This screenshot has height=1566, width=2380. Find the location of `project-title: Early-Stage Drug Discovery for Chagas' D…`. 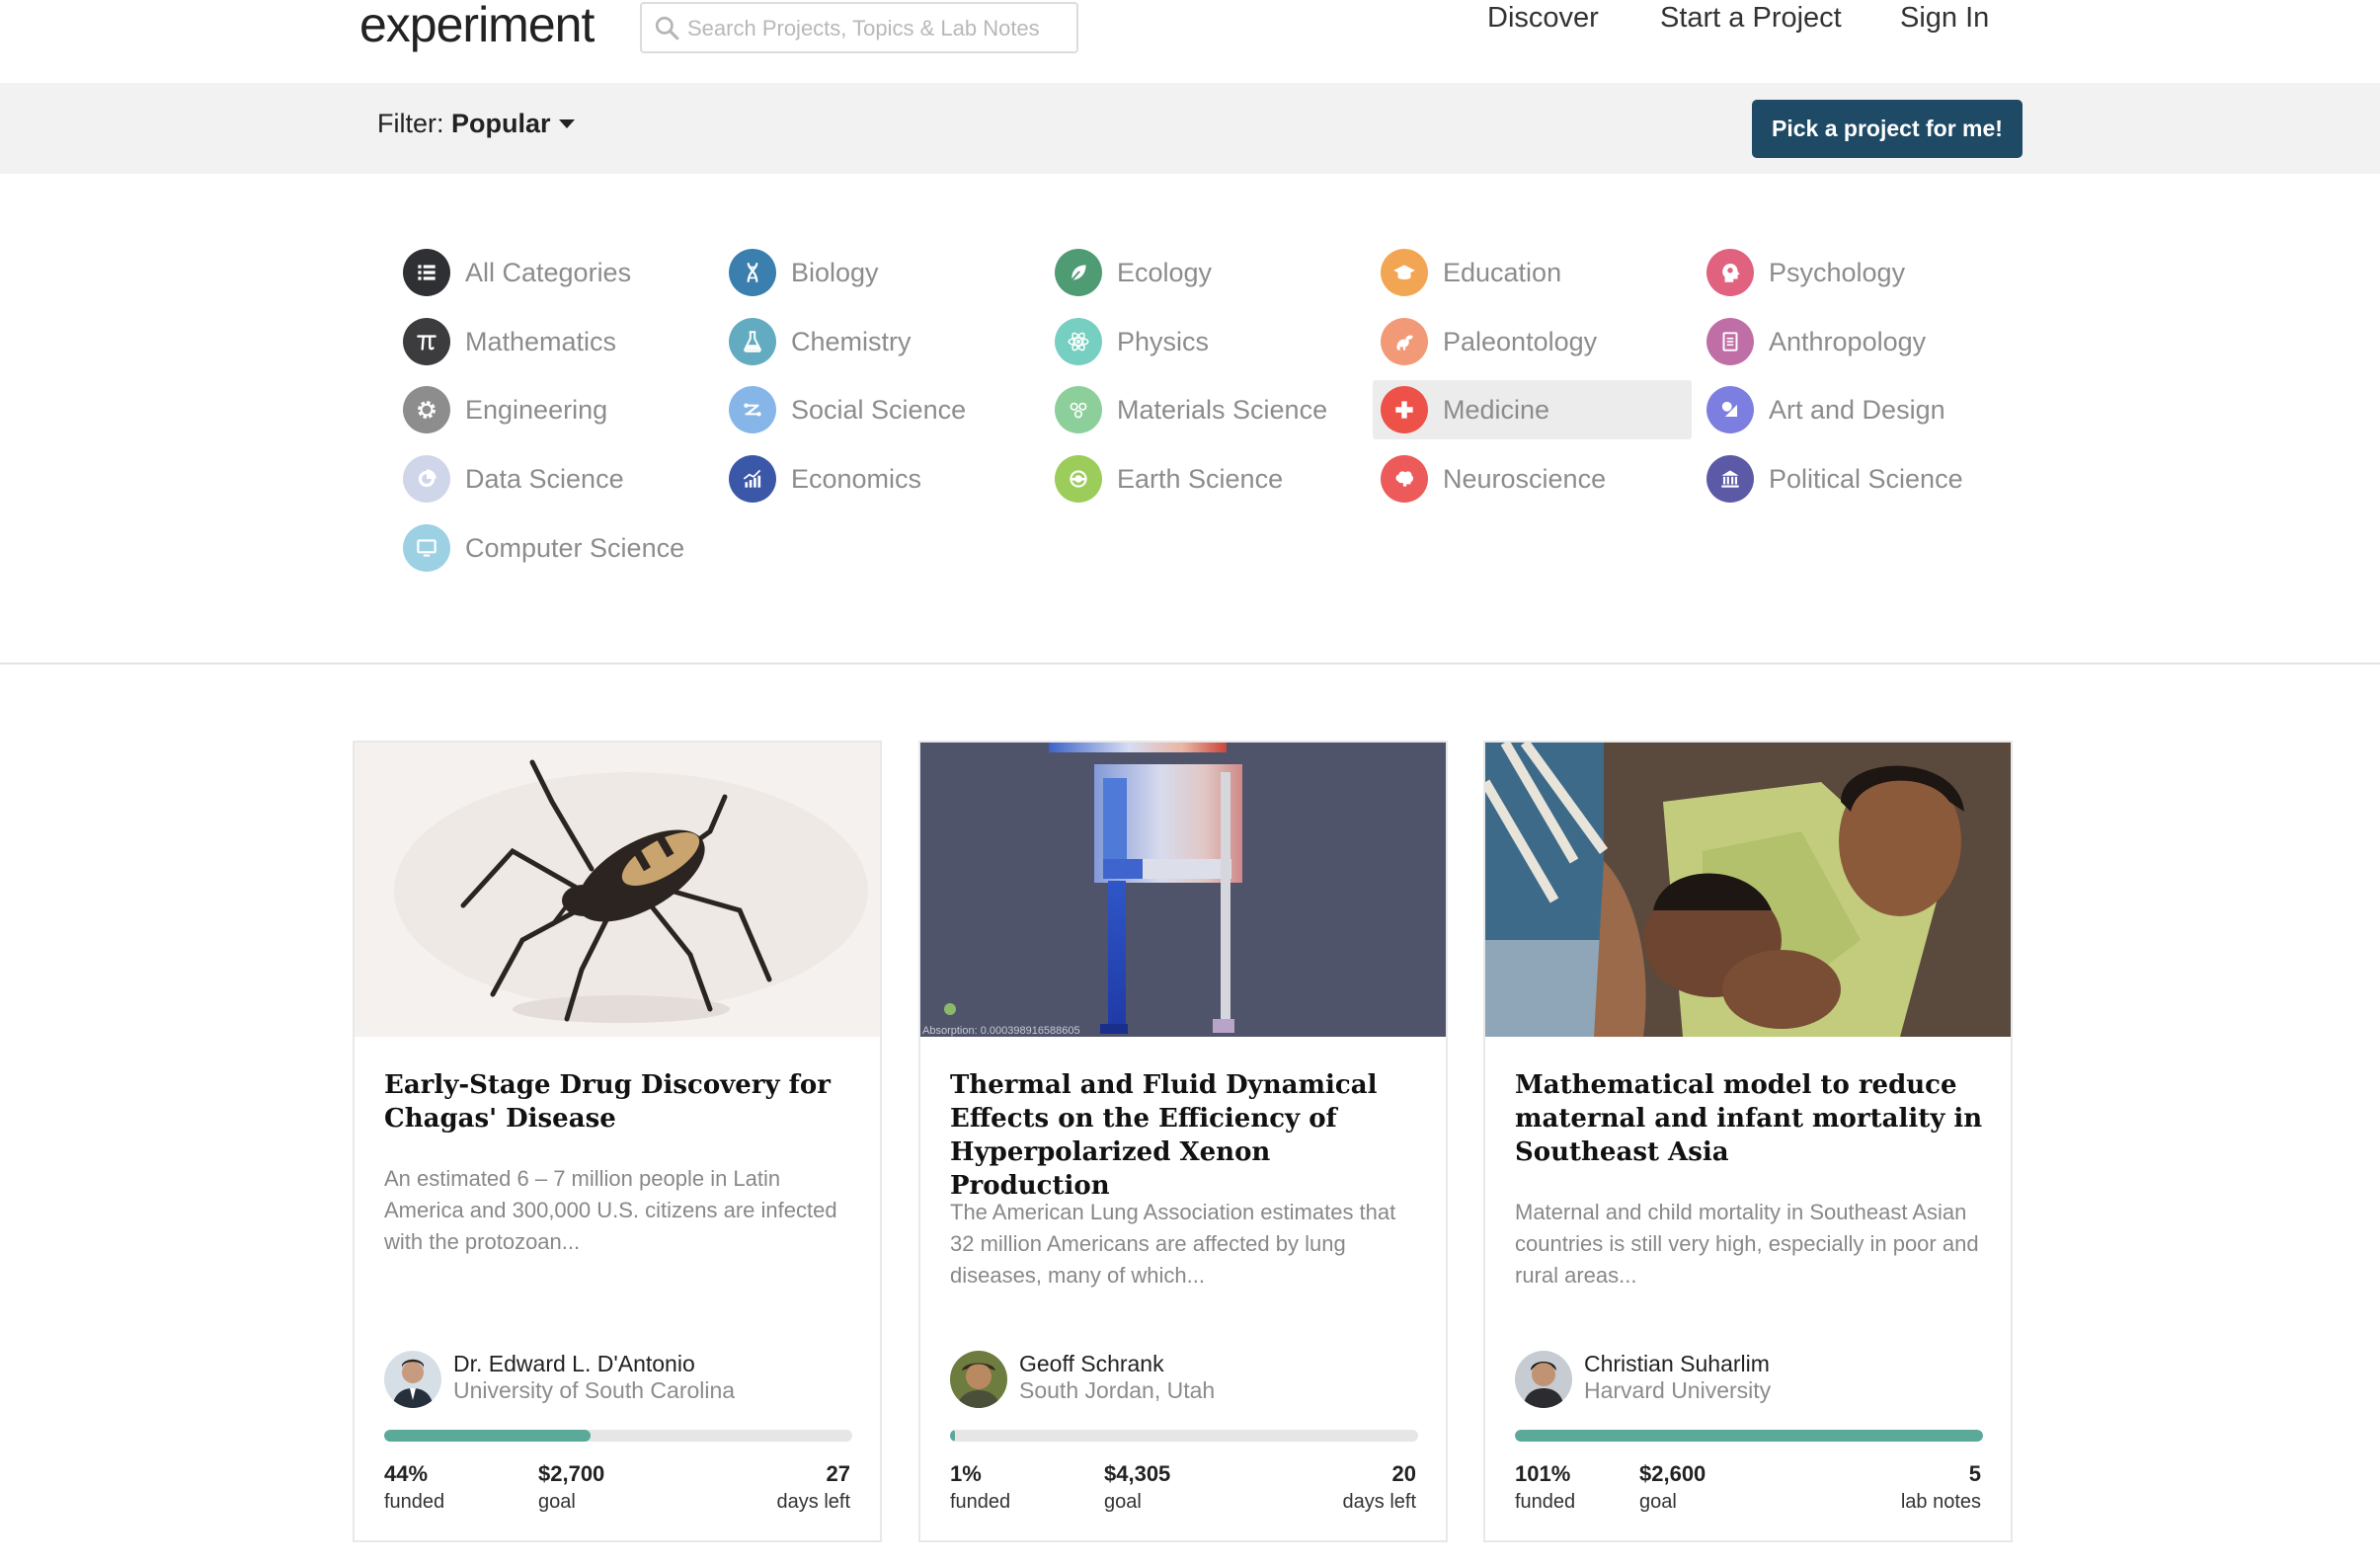

project-title: Early-Stage Drug Discovery for Chagas' D… is located at coordinates (621, 1101).